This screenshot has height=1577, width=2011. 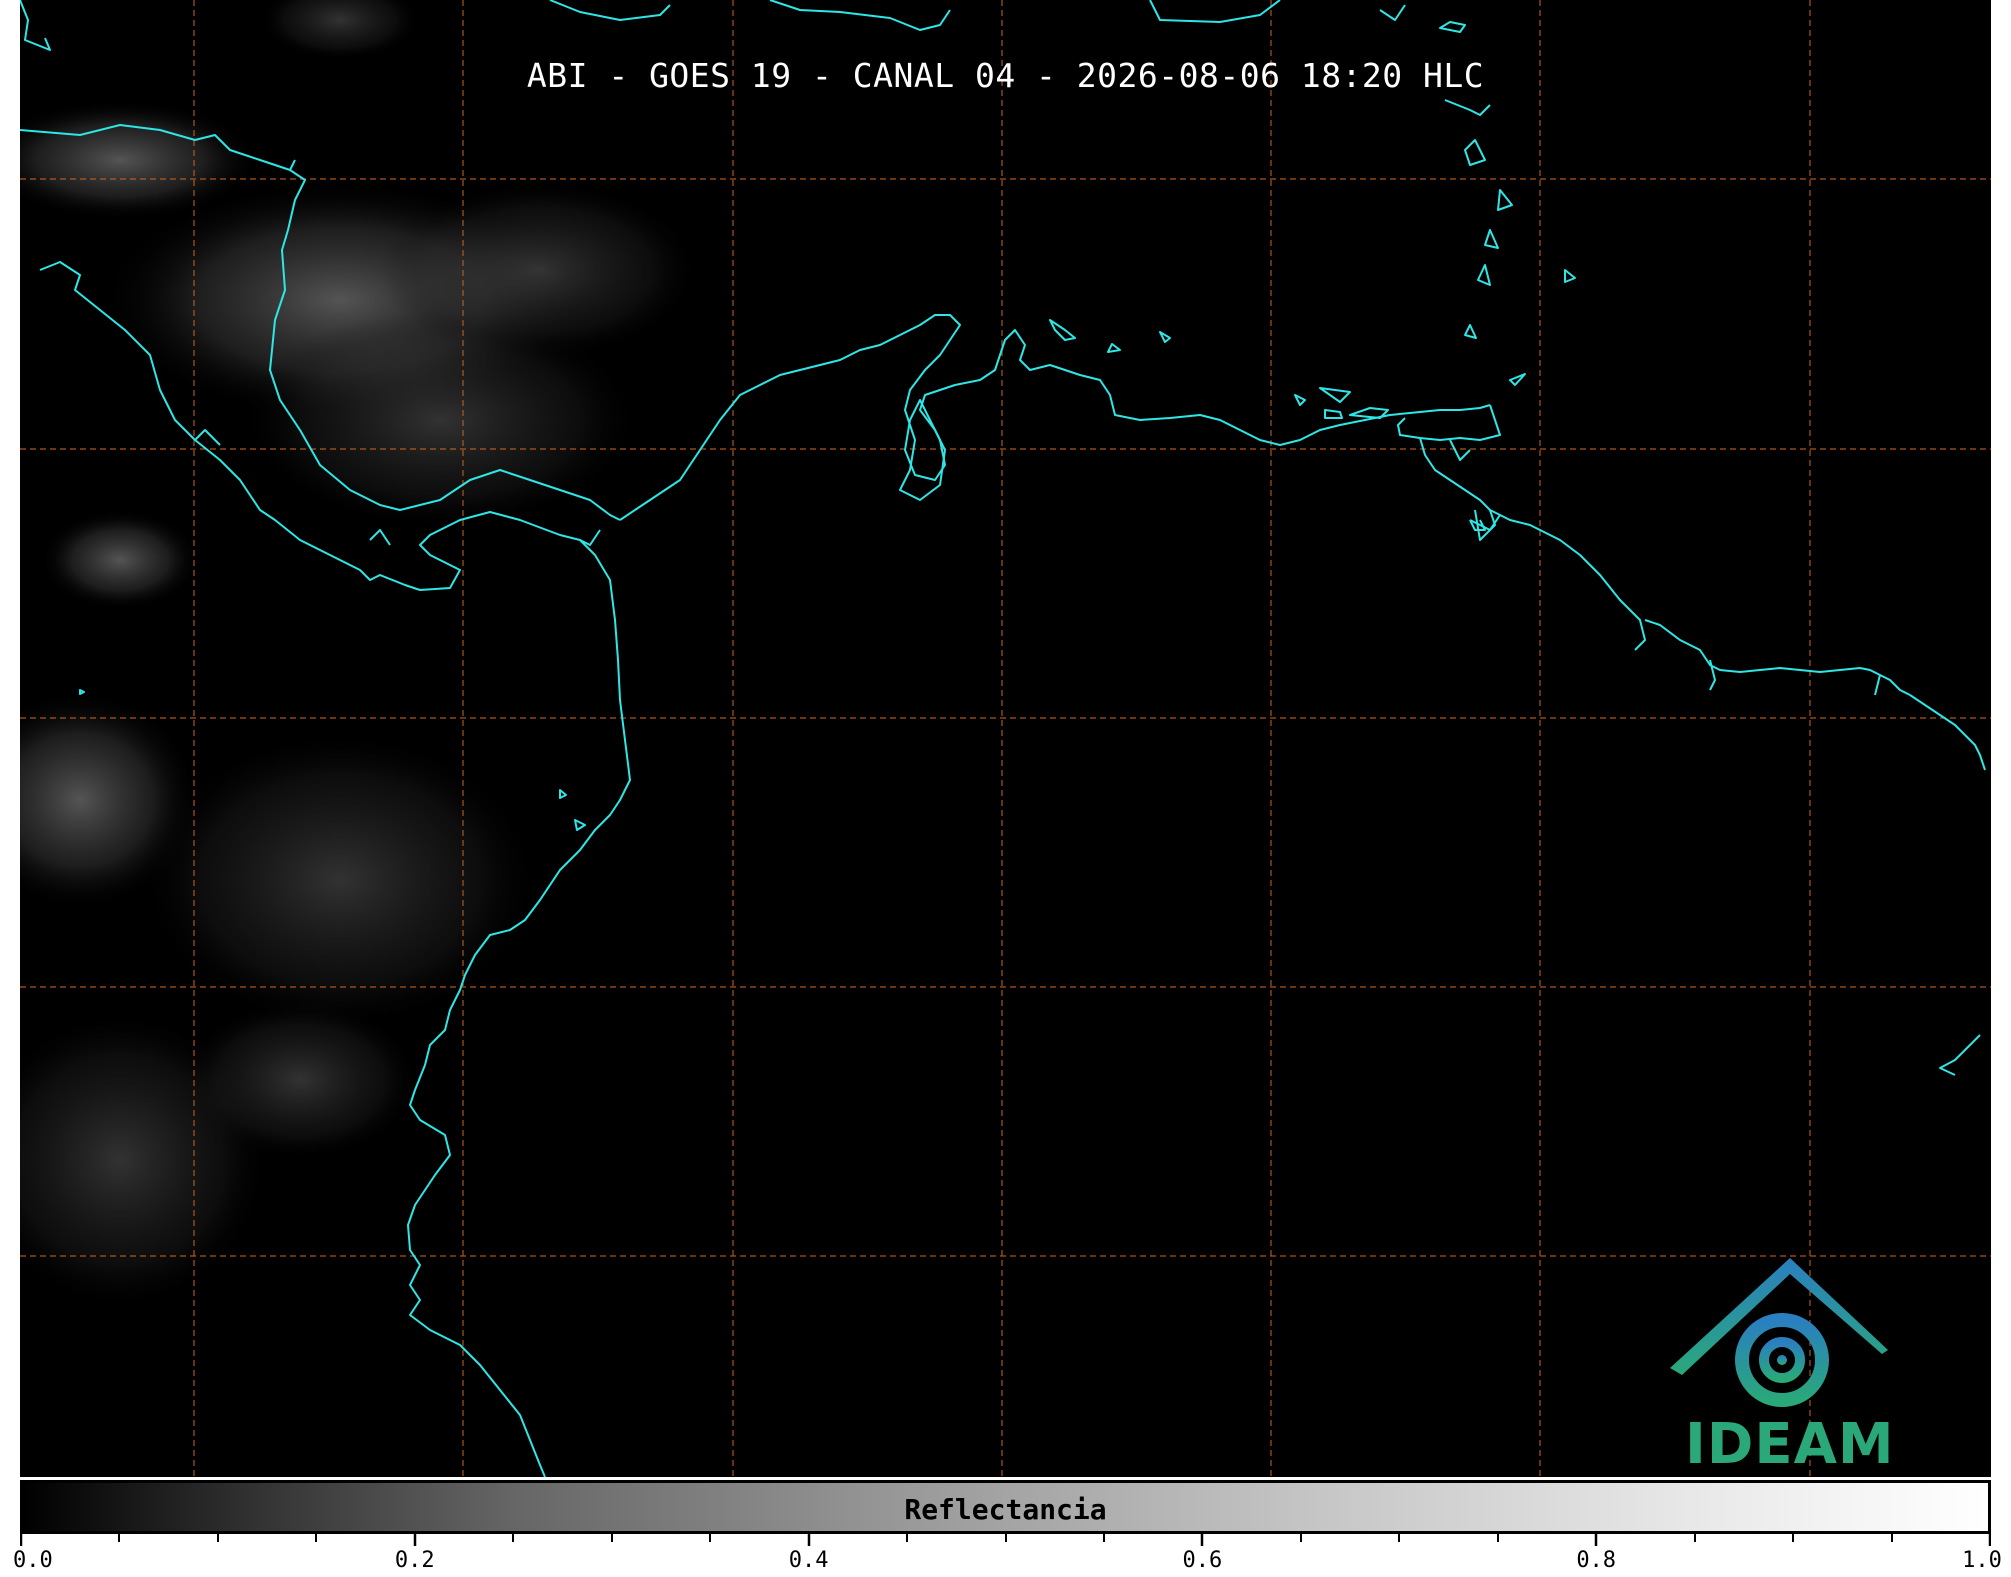 I want to click on colorbar: Reflectancia, so click(x=1005, y=1507).